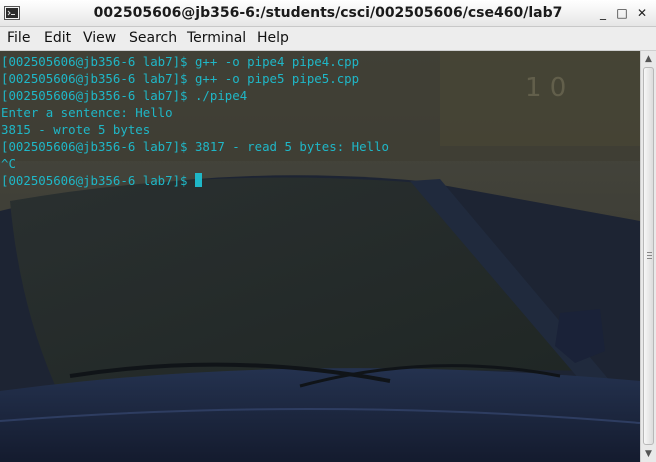 Image resolution: width=656 pixels, height=462 pixels. Describe the element at coordinates (648, 454) in the screenshot. I see `scroll-down-arrow-icon: ▼` at that location.